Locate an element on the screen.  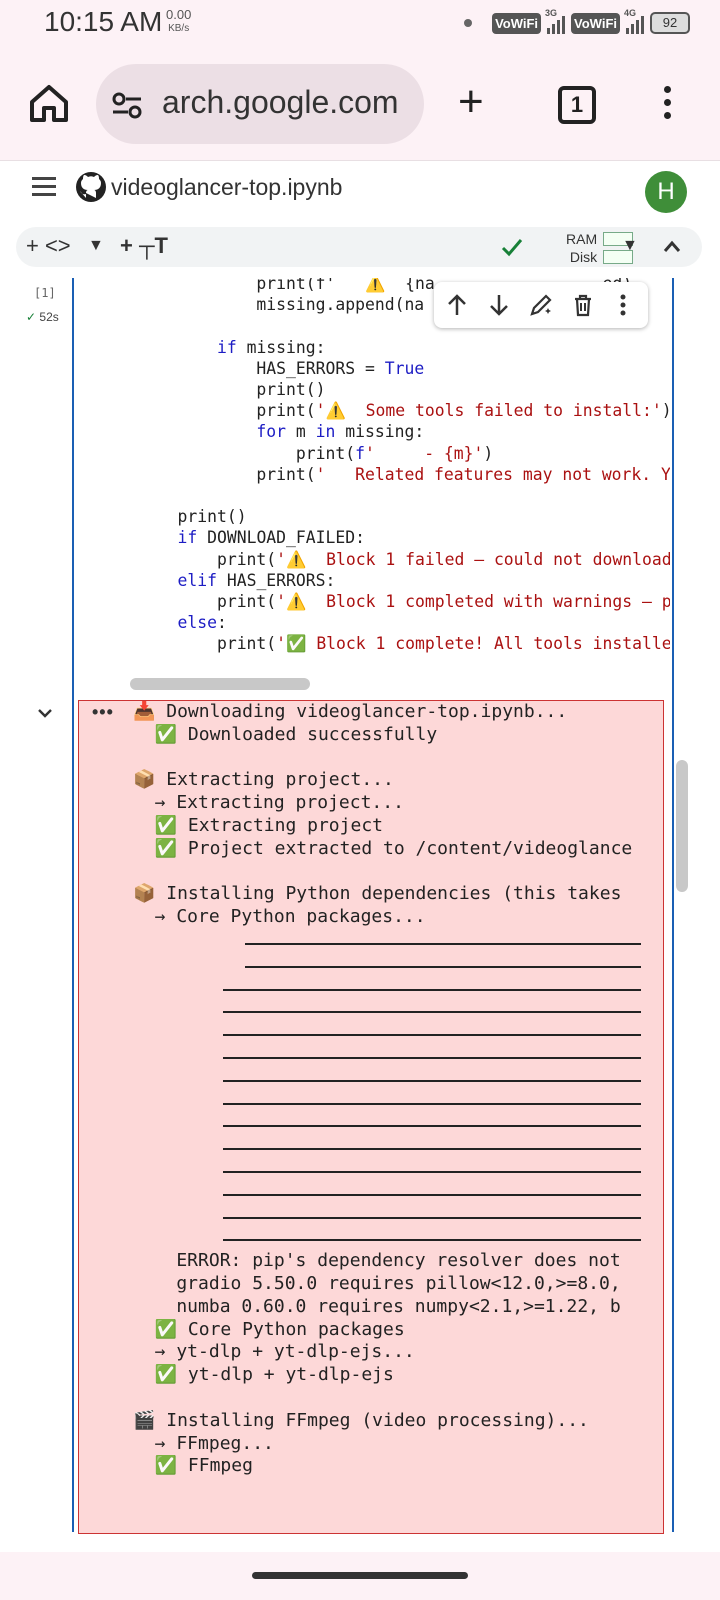
delete-icon is located at coordinates (583, 305).